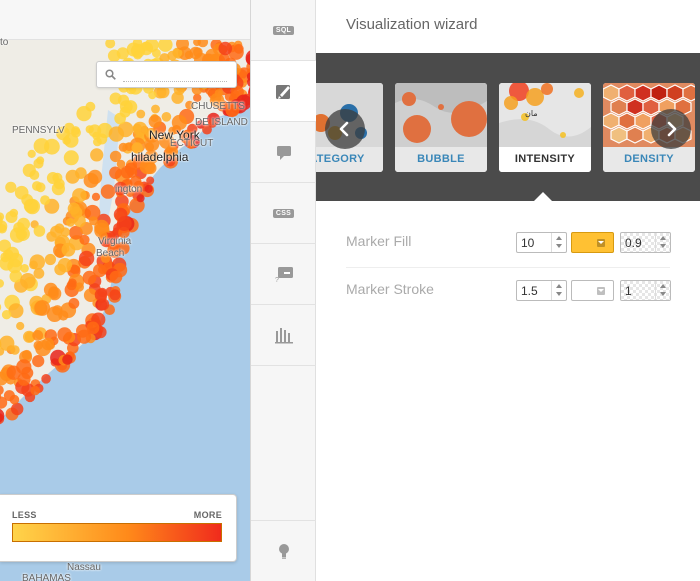  What do you see at coordinates (637, 242) in the screenshot?
I see `marker-fill-opacity-input` at bounding box center [637, 242].